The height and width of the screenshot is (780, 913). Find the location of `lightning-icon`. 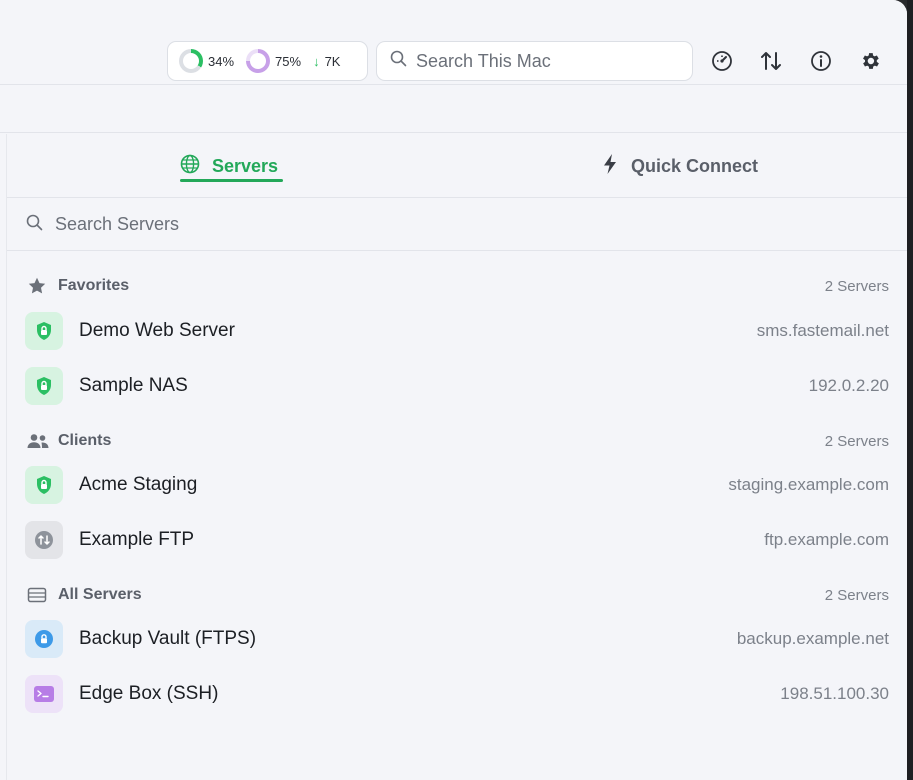

lightning-icon is located at coordinates (616, 166).